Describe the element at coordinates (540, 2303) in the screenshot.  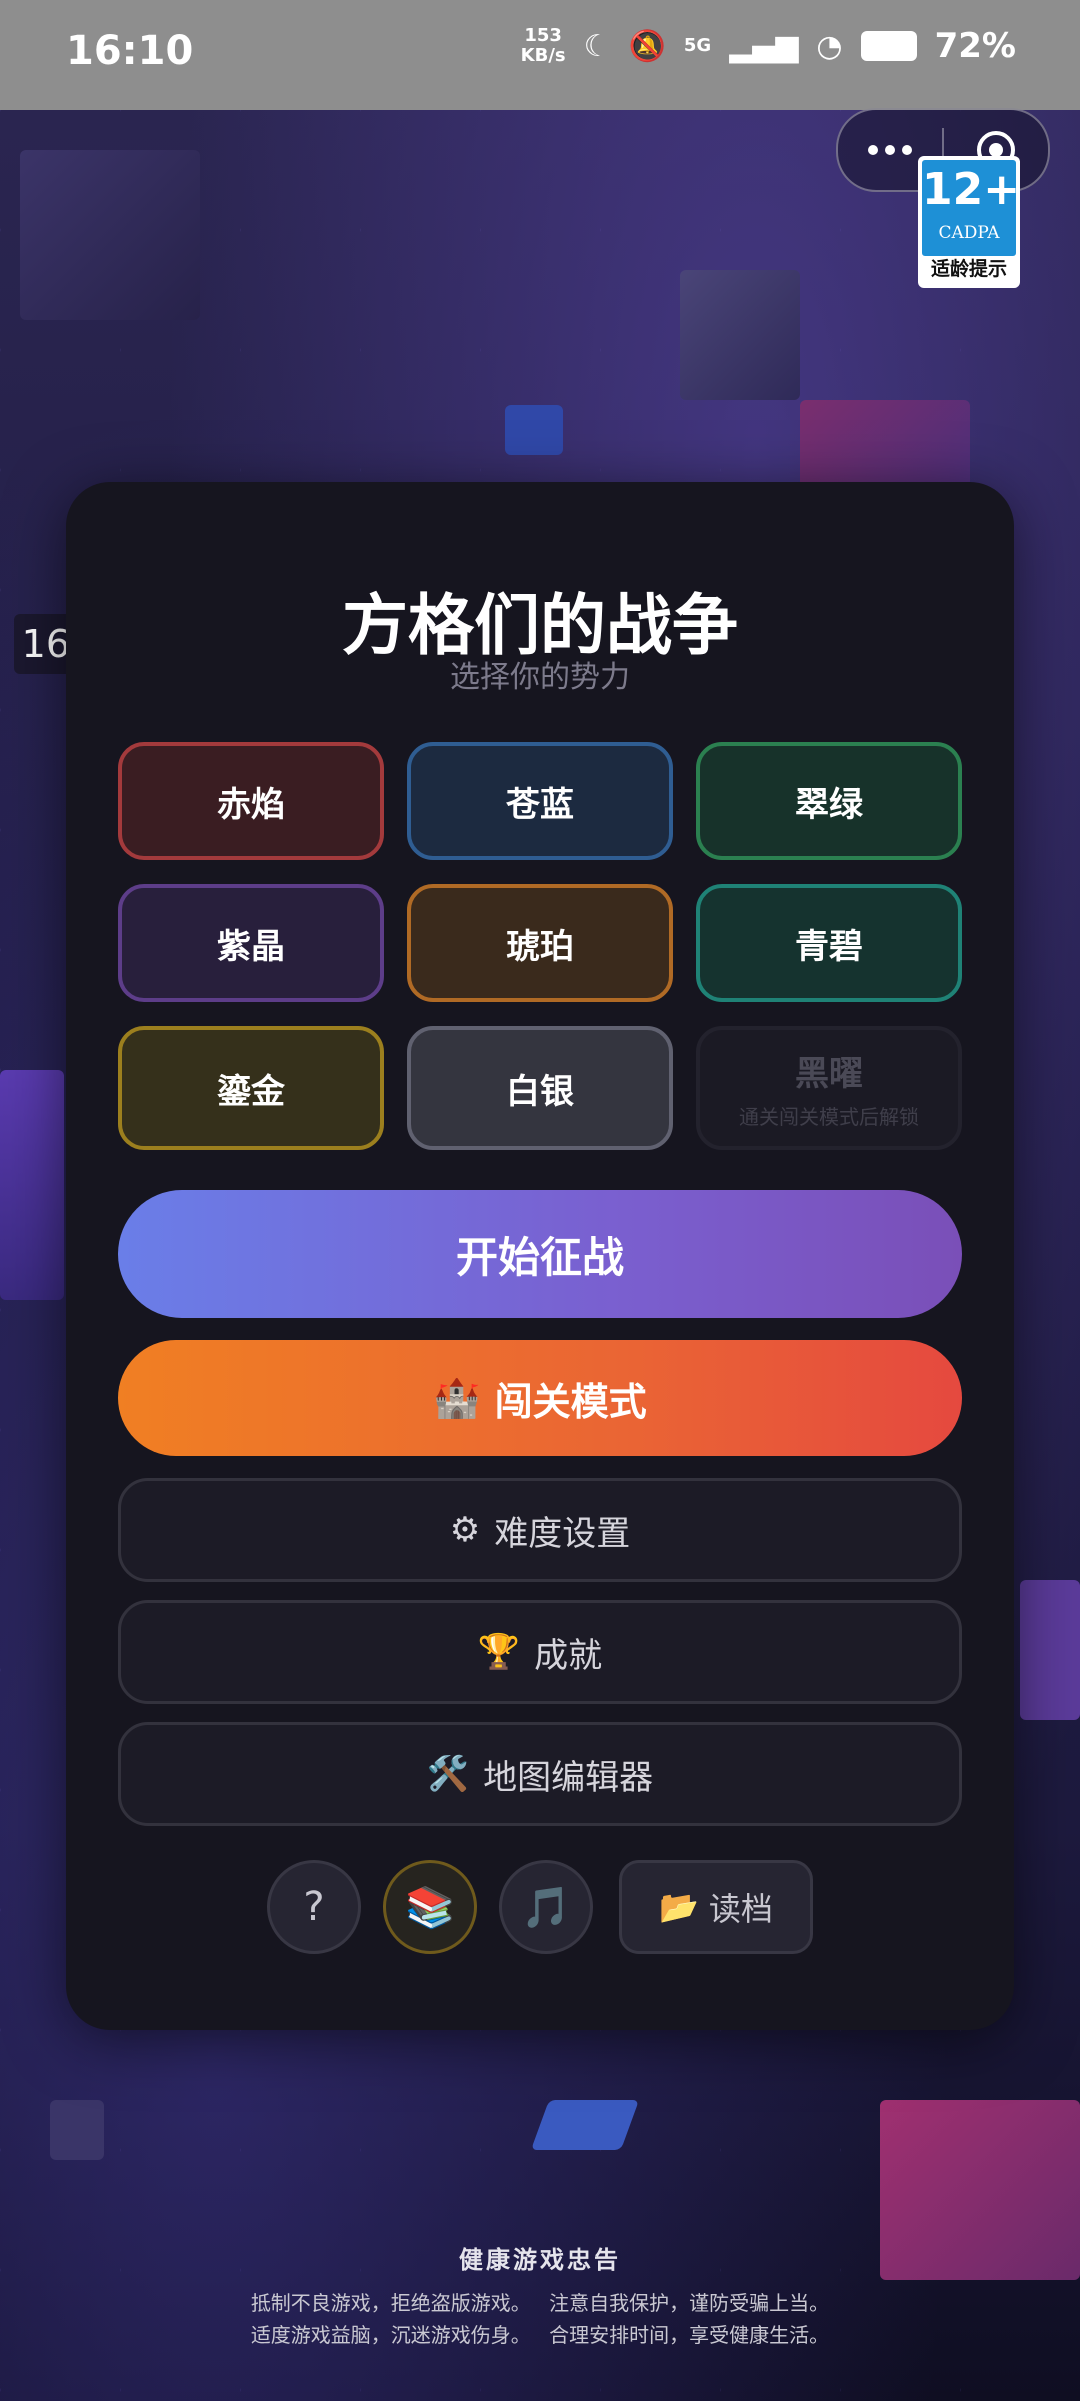
I see `health-notice-line: 抵制不良游戏，拒绝盗版游戏。 注意自我保护，谨防受骗上当。` at that location.